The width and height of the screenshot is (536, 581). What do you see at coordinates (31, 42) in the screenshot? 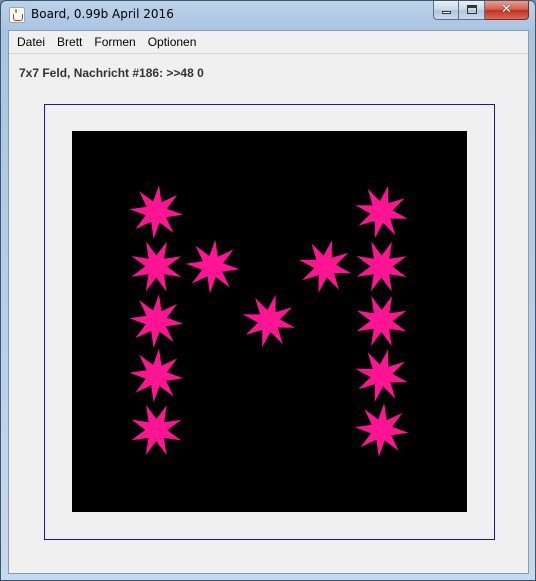
I see `menu-datei: Datei` at bounding box center [31, 42].